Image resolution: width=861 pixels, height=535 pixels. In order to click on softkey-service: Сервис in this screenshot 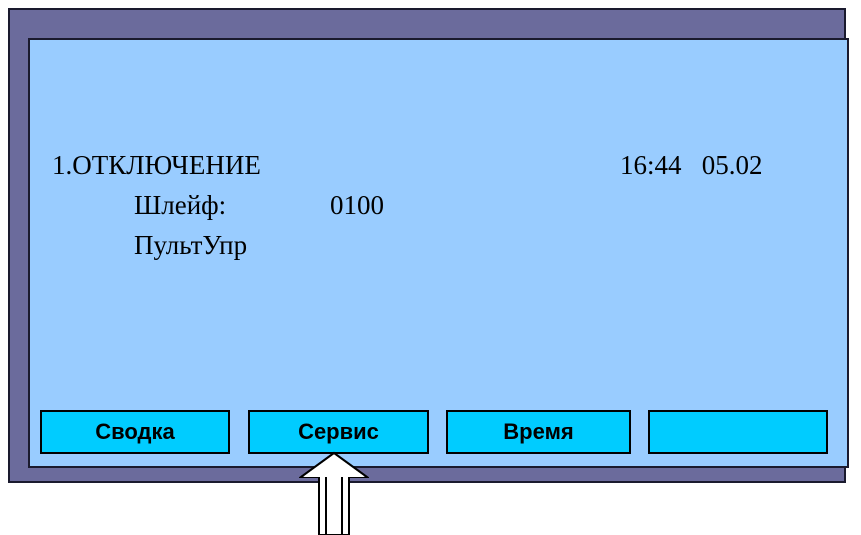, I will do `click(338, 432)`.